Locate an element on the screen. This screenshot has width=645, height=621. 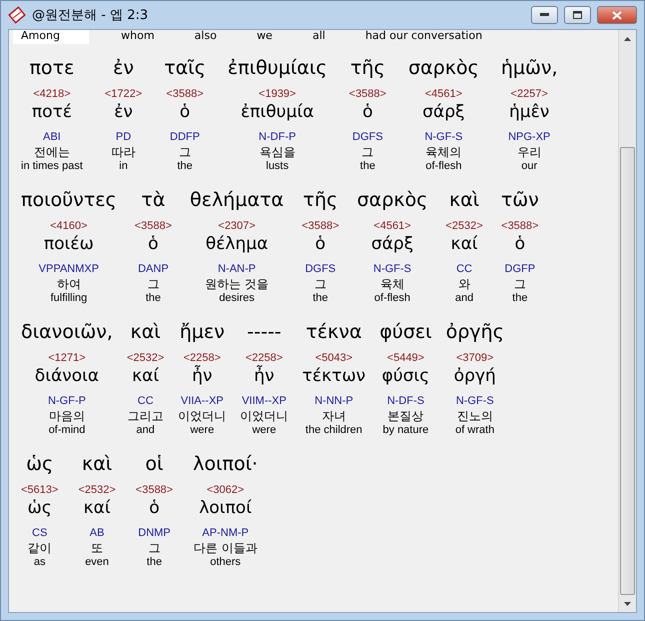
scroll-up-icon is located at coordinates (627, 38).